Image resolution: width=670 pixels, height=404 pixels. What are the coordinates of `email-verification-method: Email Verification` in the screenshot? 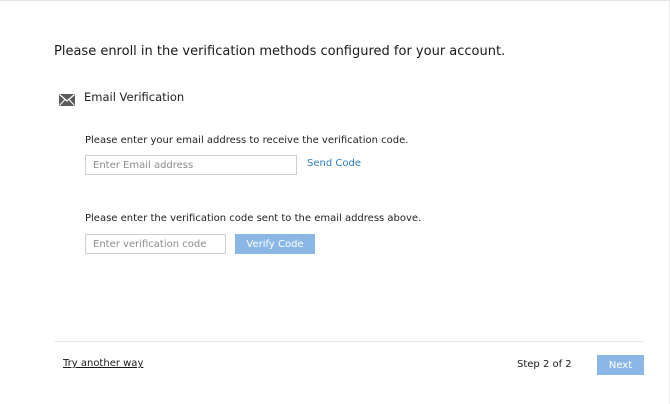 It's located at (122, 98).